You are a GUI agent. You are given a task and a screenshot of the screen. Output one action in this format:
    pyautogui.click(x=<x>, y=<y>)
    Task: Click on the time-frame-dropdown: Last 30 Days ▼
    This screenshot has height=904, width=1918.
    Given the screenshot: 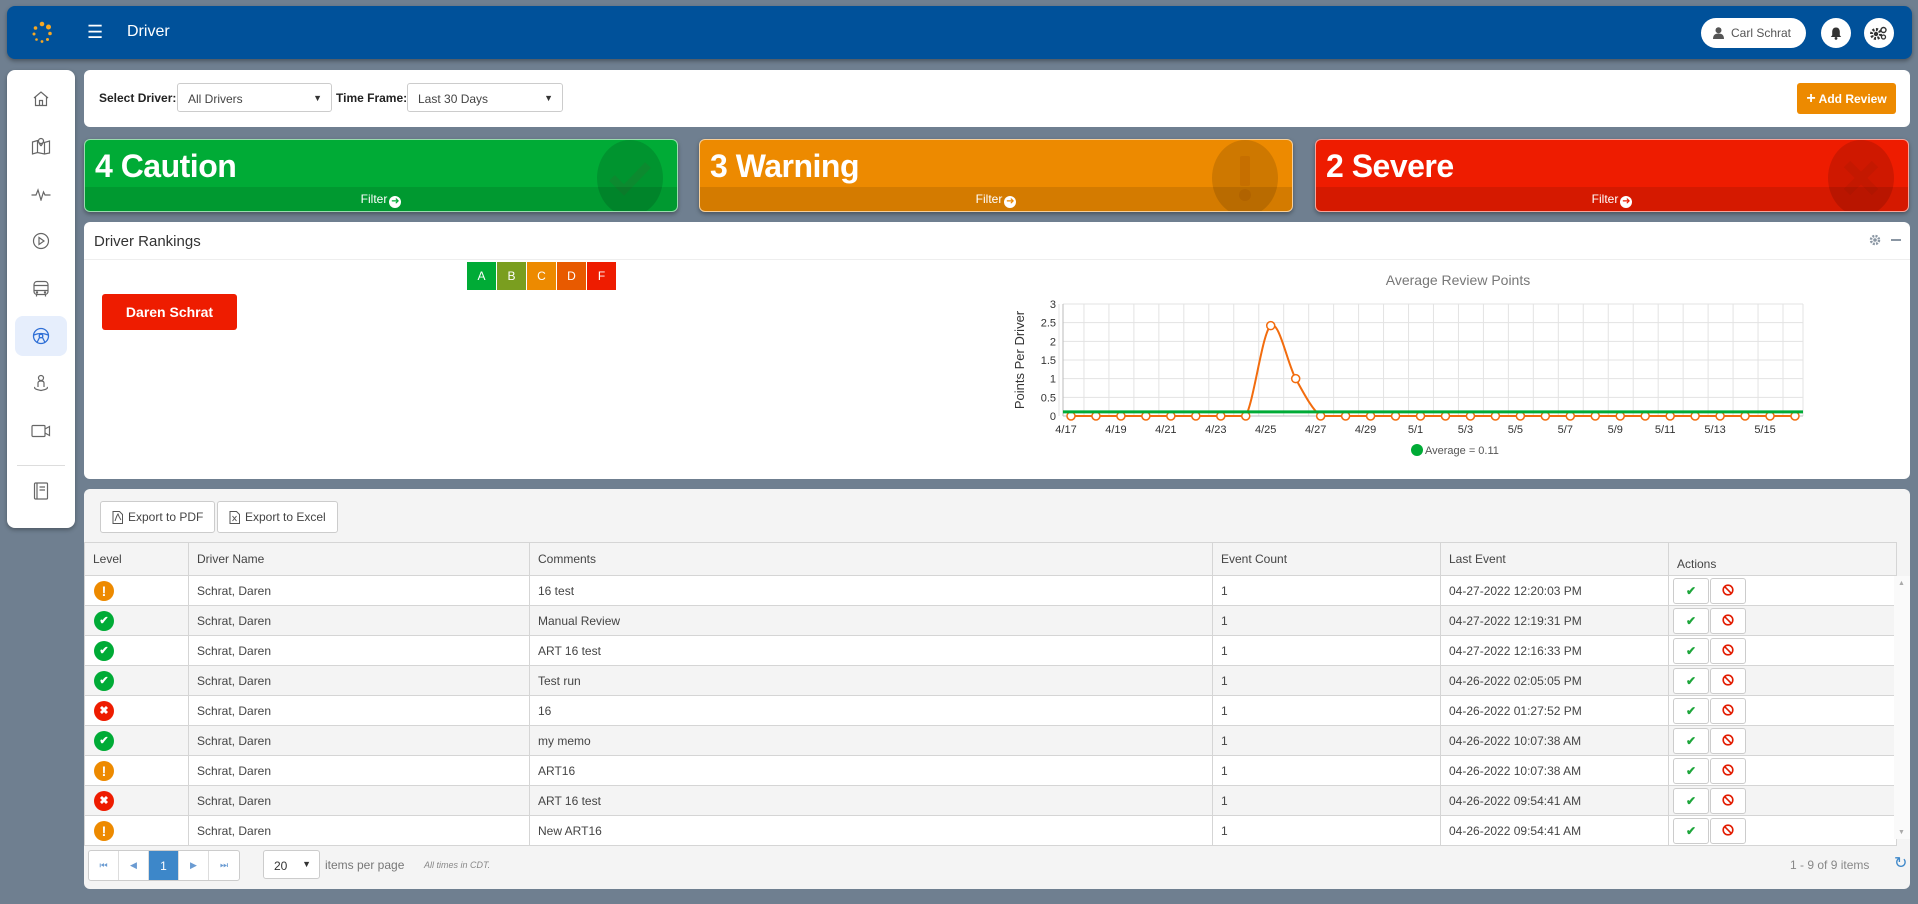 What is the action you would take?
    pyautogui.click(x=485, y=97)
    